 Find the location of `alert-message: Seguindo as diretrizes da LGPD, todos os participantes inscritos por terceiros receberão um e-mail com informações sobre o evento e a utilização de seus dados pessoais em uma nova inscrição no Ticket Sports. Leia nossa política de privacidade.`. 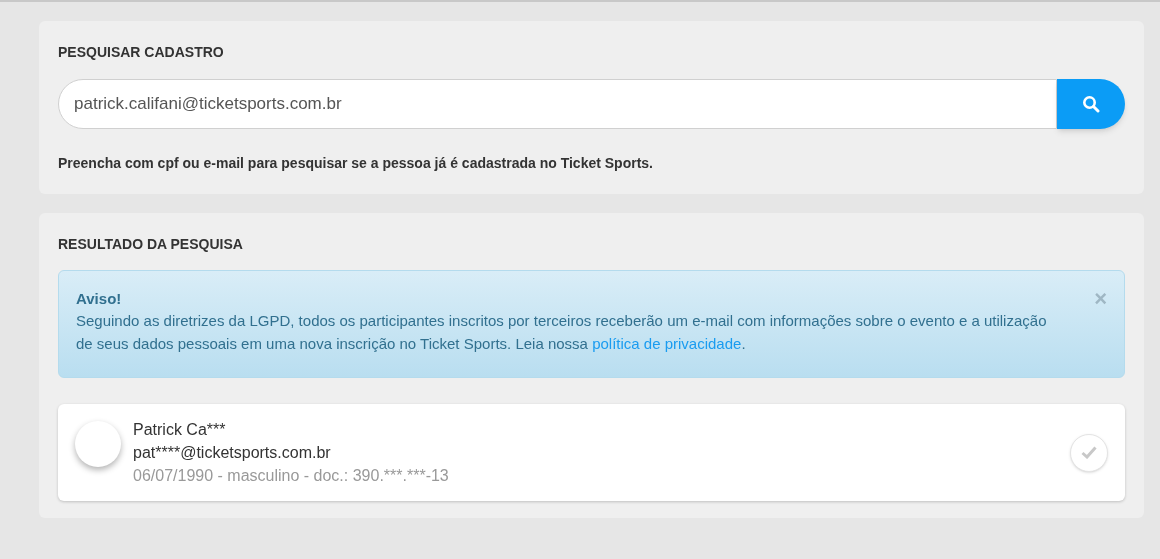

alert-message: Seguindo as diretrizes da LGPD, todos os participantes inscritos por terceiros receberão um e-mail com informações sobre o evento e a utilização de seus dados pessoais em uma nova inscrição no Ticket Sports. Leia nossa política de privacidade. is located at coordinates (562, 332).